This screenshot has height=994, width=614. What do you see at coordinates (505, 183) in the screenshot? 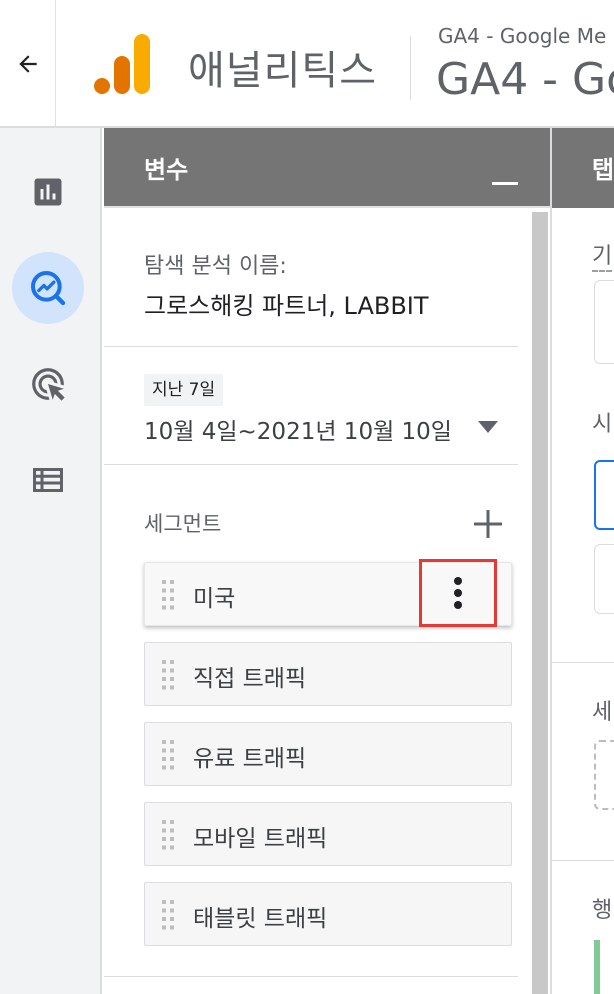
I see `minimize-panel-button` at bounding box center [505, 183].